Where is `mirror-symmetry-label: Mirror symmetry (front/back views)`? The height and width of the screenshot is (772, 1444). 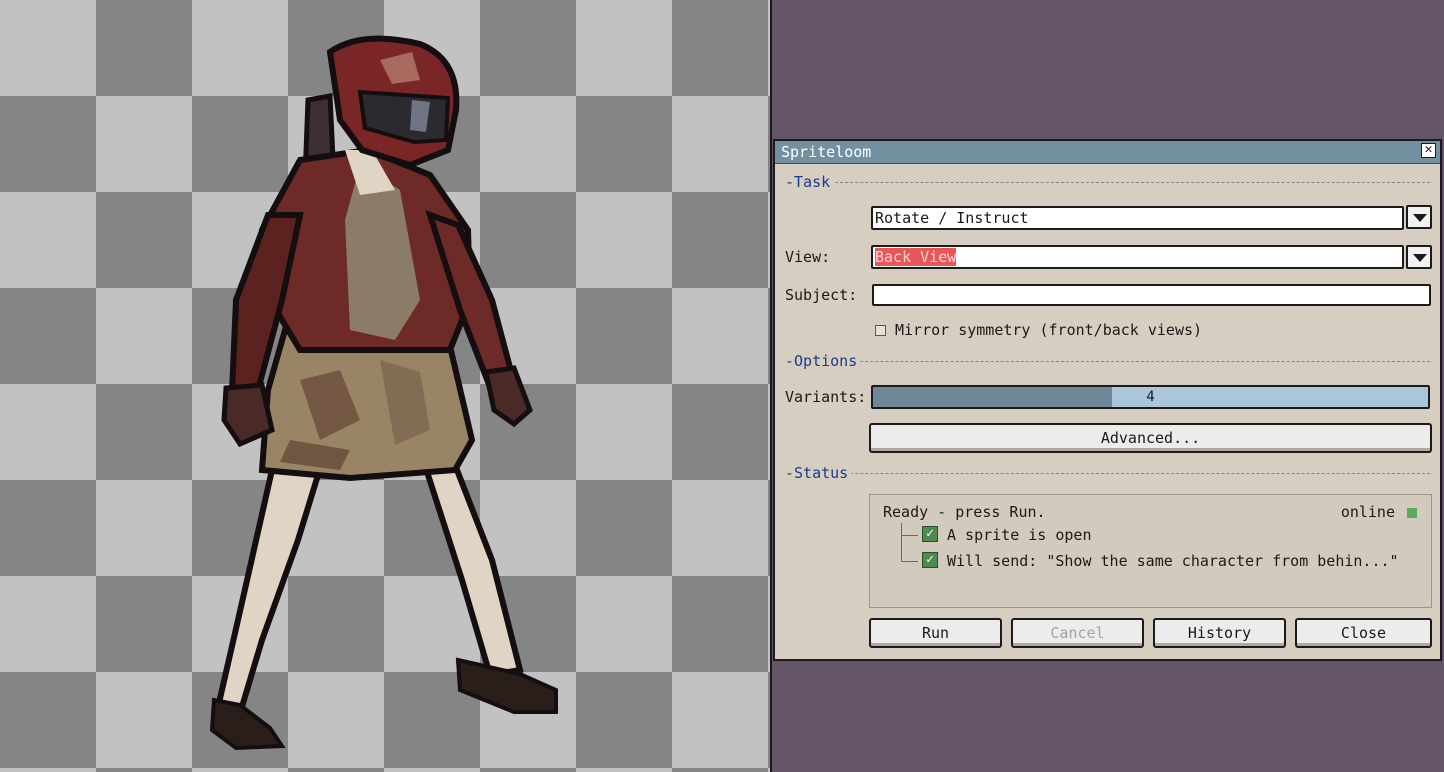
mirror-symmetry-label: Mirror symmetry (front/back views) is located at coordinates (1048, 330).